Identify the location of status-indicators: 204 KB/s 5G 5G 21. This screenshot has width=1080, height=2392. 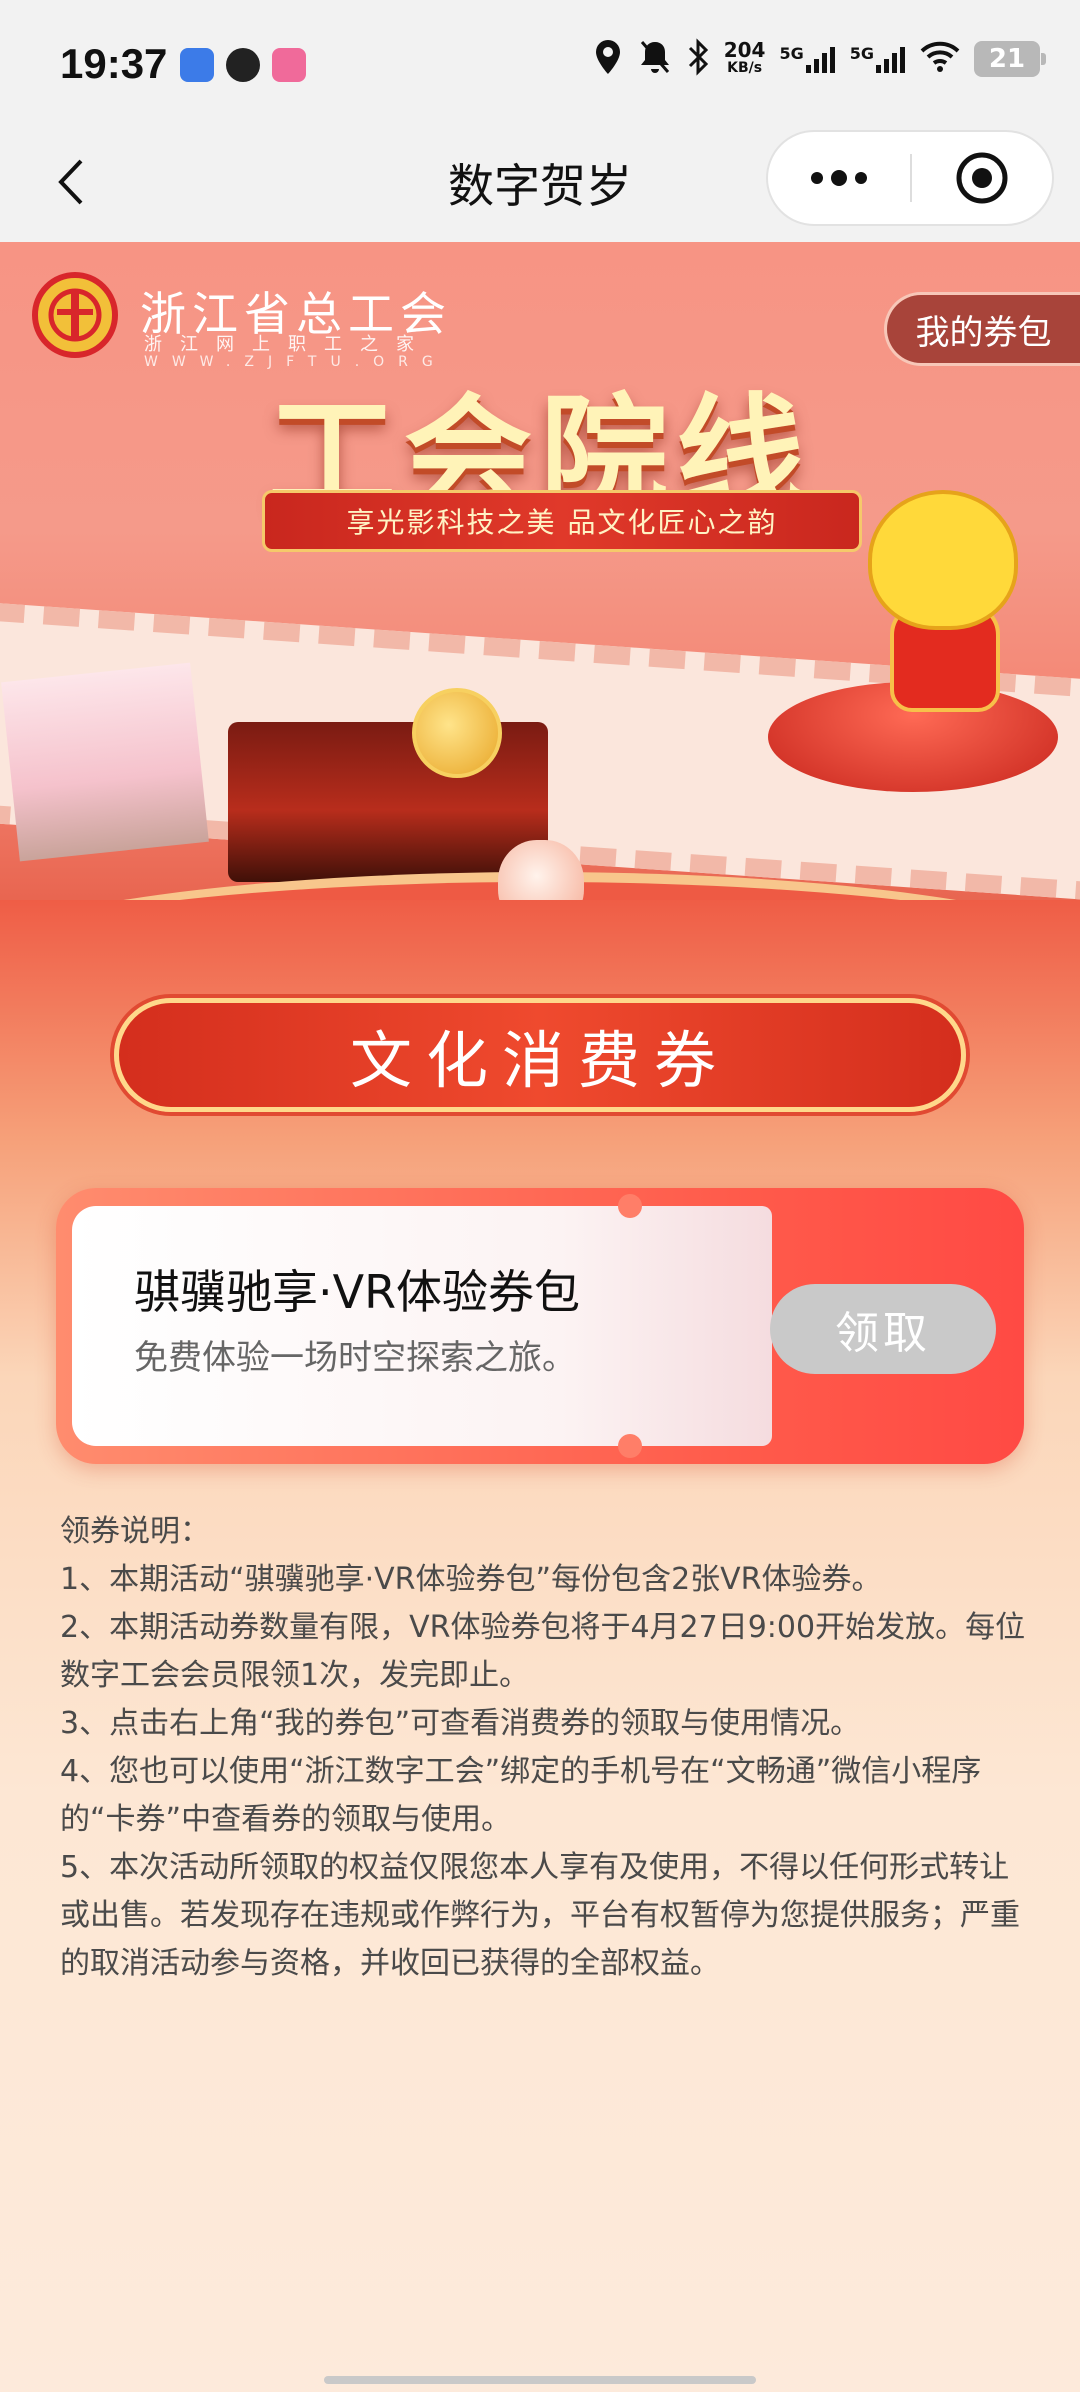
(819, 59).